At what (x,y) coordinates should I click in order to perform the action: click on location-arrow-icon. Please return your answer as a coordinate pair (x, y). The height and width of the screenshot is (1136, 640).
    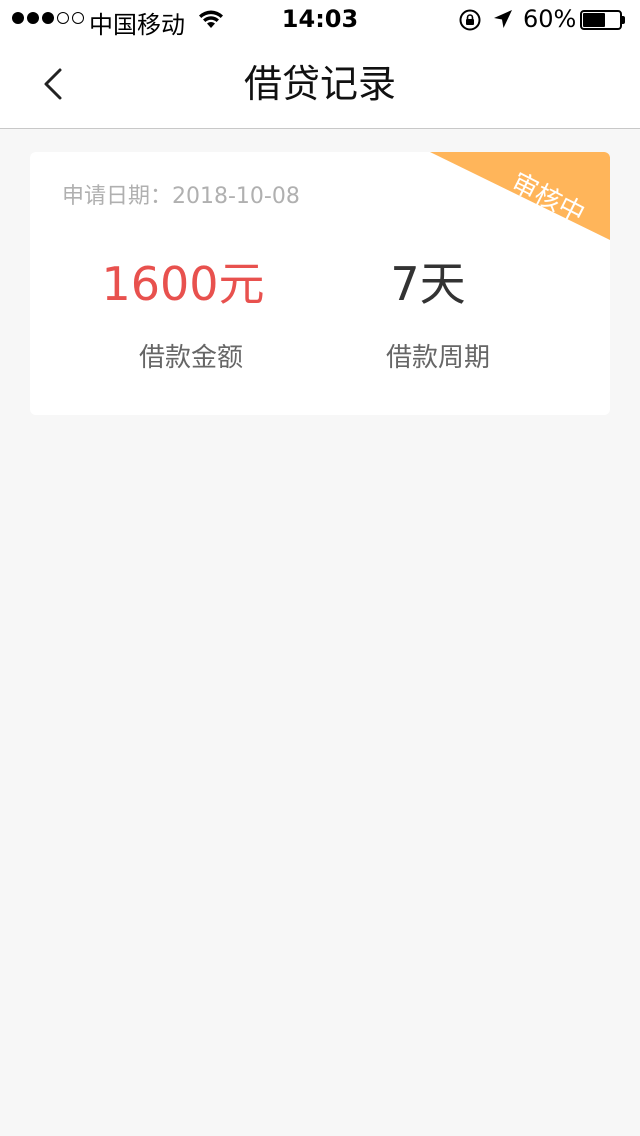
    Looking at the image, I should click on (503, 22).